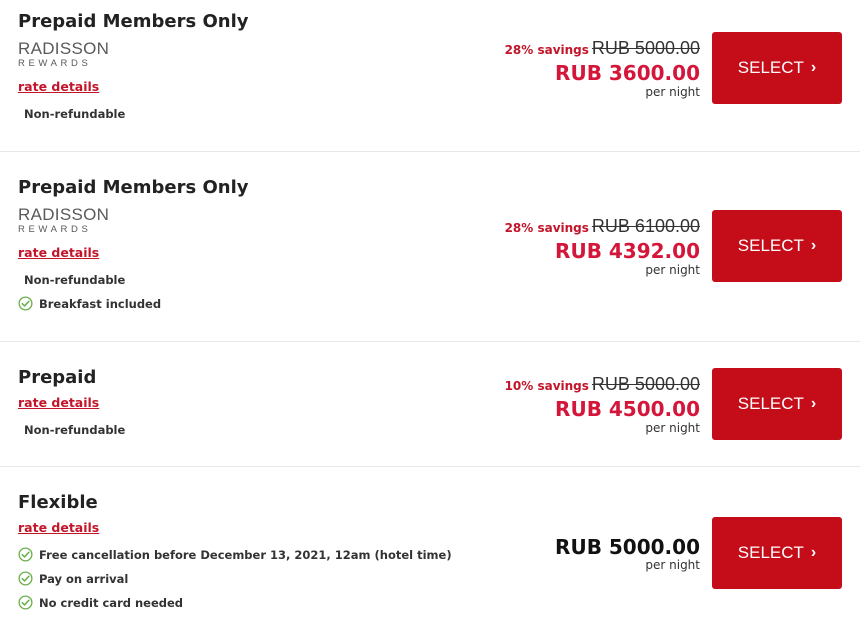 This screenshot has height=638, width=860. What do you see at coordinates (645, 226) in the screenshot?
I see `original-price: RUB 6100.00` at bounding box center [645, 226].